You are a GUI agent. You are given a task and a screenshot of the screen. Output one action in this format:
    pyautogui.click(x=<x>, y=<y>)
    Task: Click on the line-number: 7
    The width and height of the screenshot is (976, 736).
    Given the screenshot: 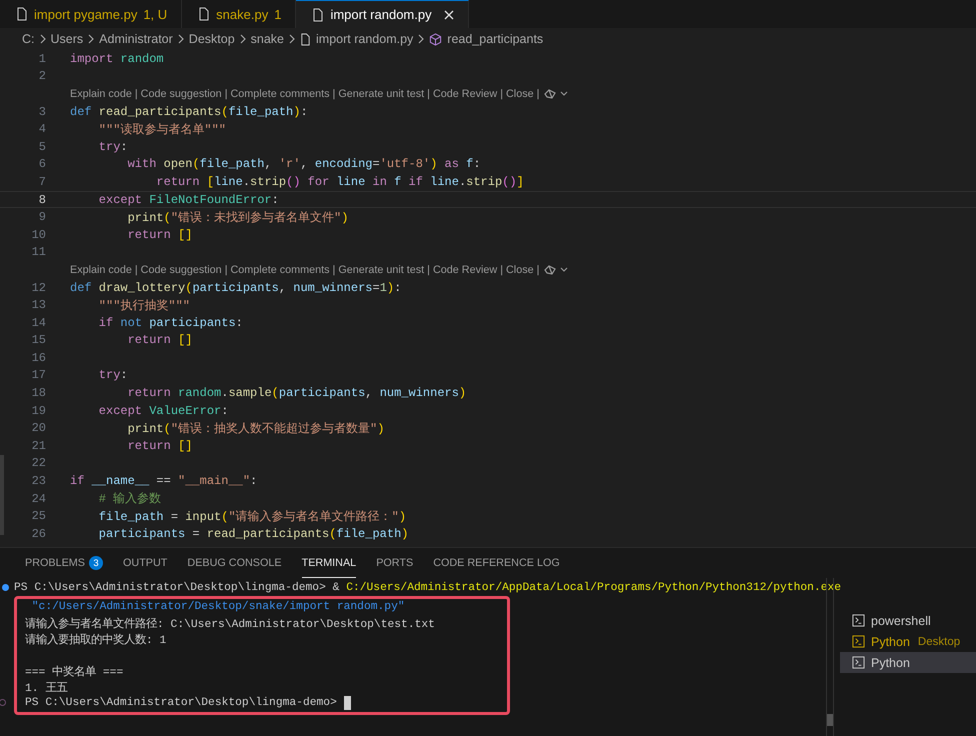 What is the action you would take?
    pyautogui.click(x=42, y=181)
    